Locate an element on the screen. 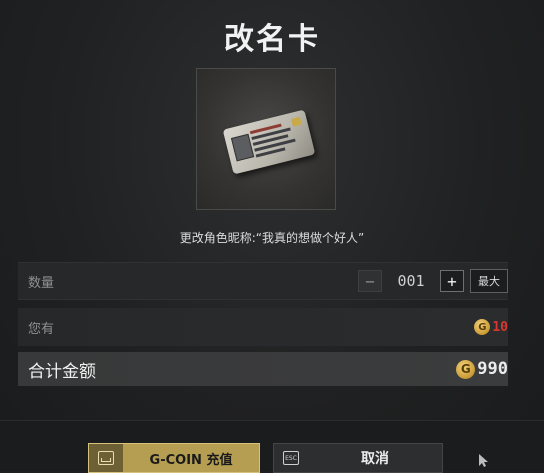  dialog-title: 改名卡 is located at coordinates (272, 39).